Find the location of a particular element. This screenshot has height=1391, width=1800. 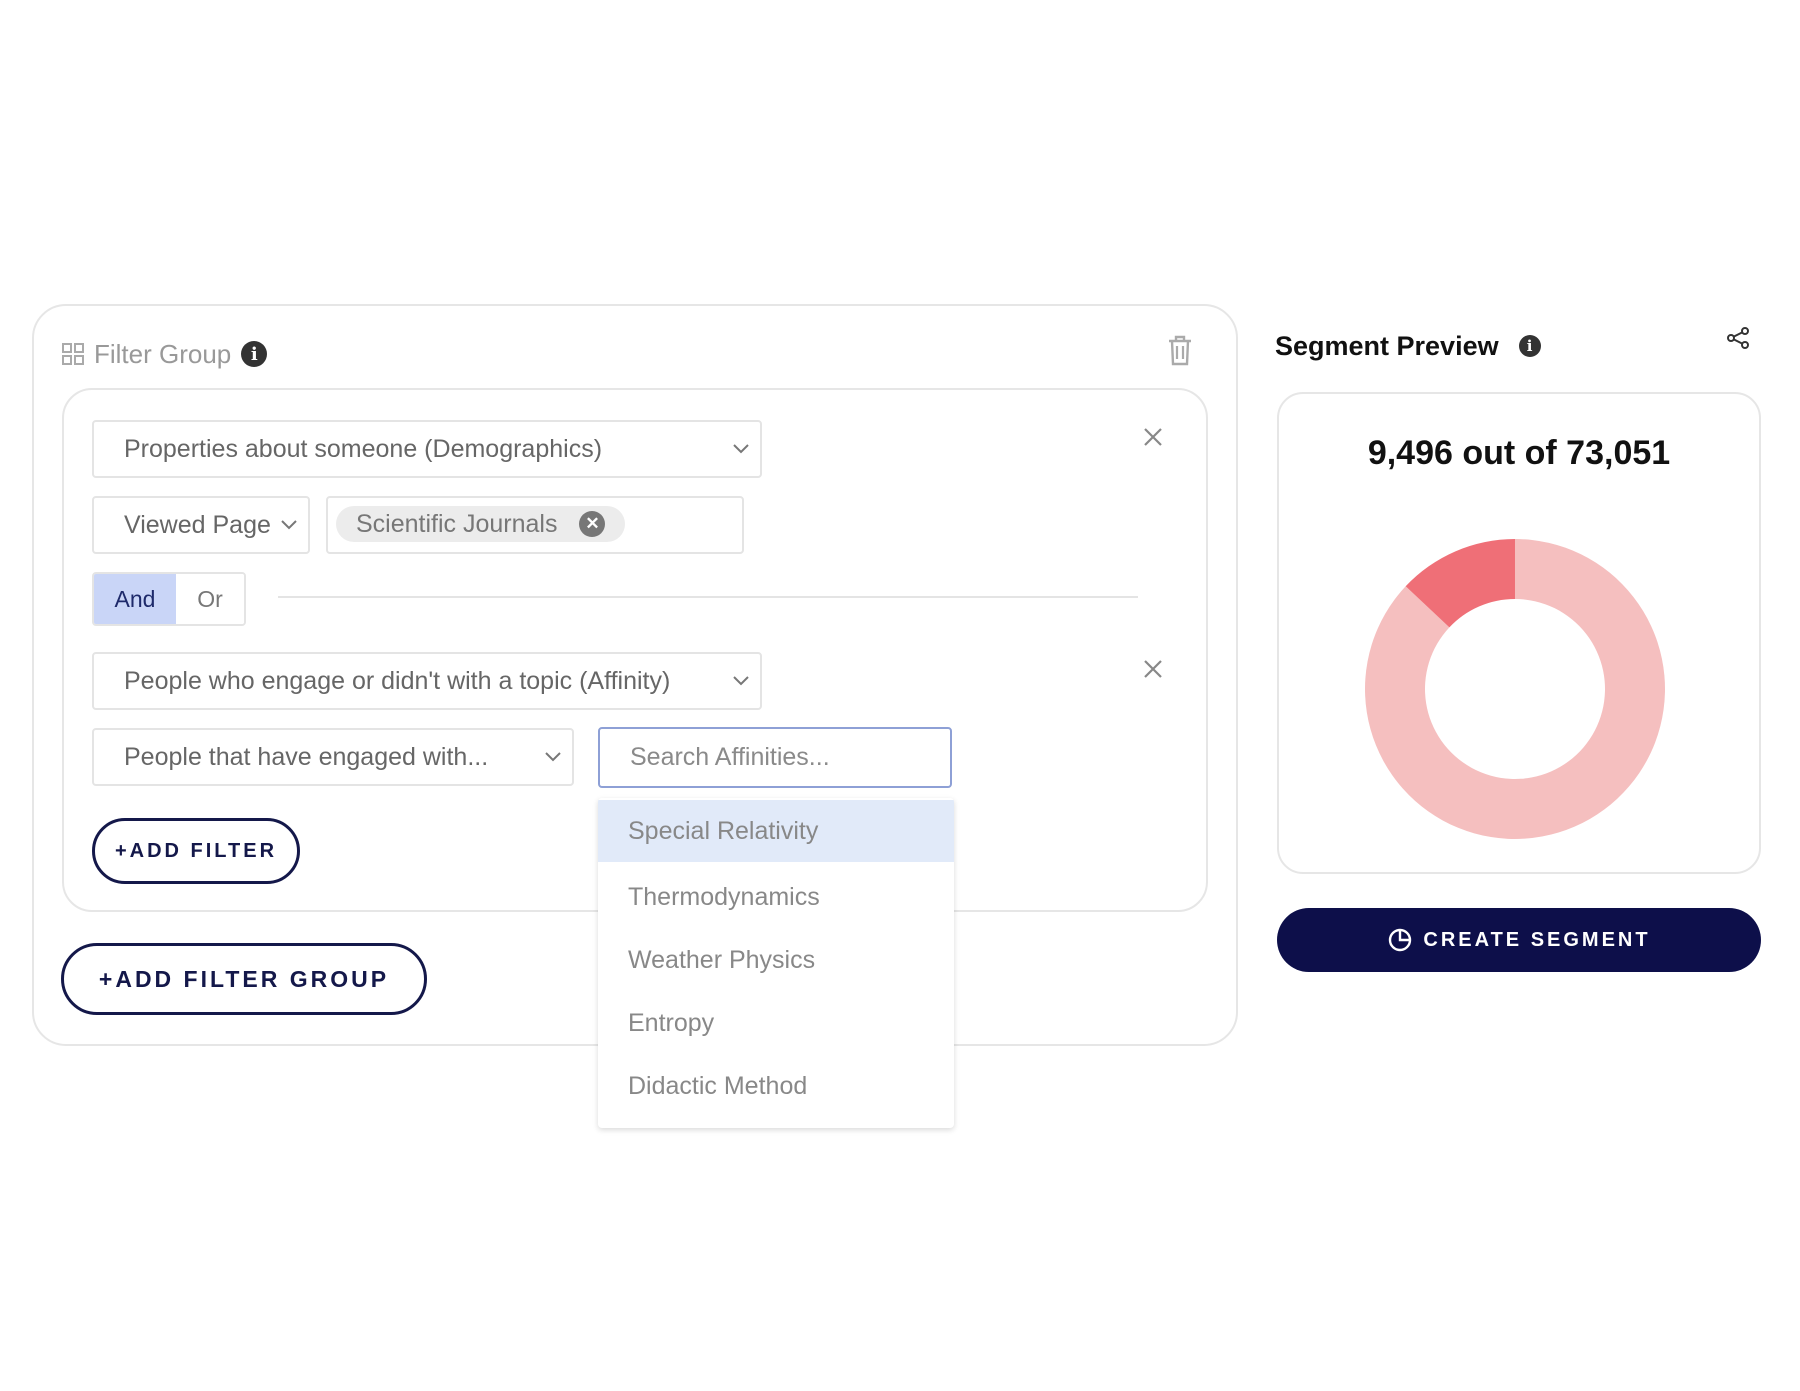

dropdown-option: Entropy is located at coordinates (776, 1023).